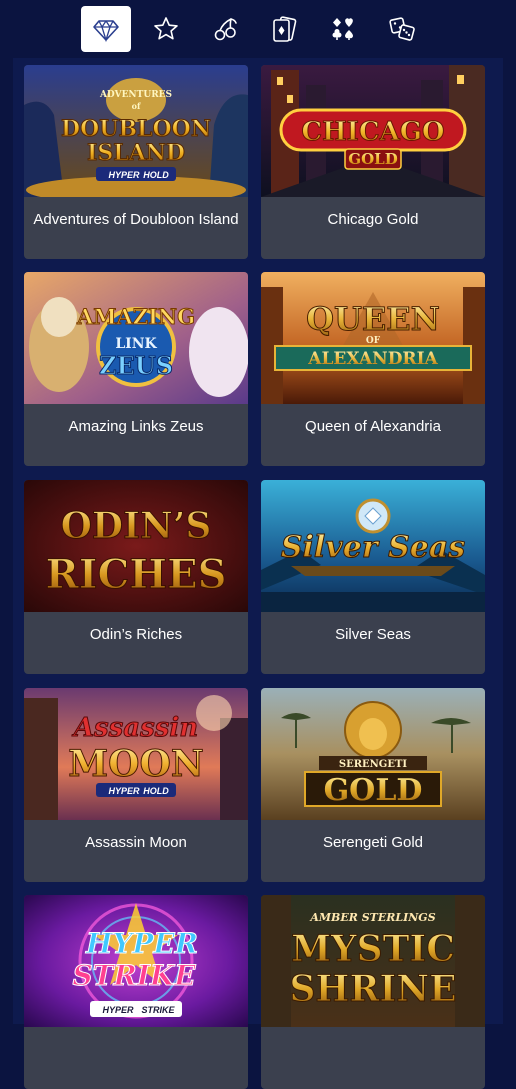  I want to click on game-thumbnail: AMBER STERLINGS MYSTIC SHRINE, so click(373, 961).